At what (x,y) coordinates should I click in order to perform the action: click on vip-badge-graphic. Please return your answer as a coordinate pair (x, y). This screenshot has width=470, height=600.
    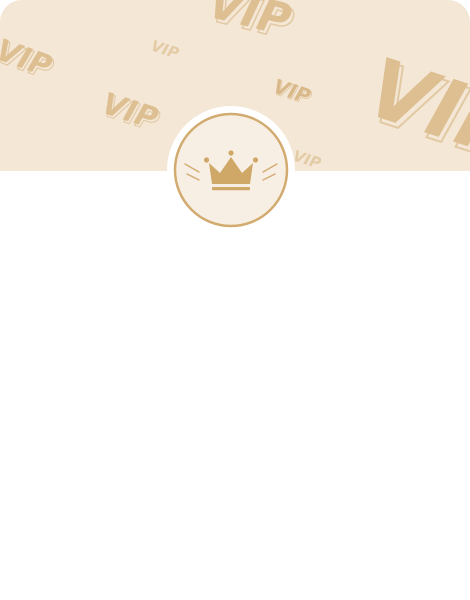
    Looking at the image, I should click on (231, 170).